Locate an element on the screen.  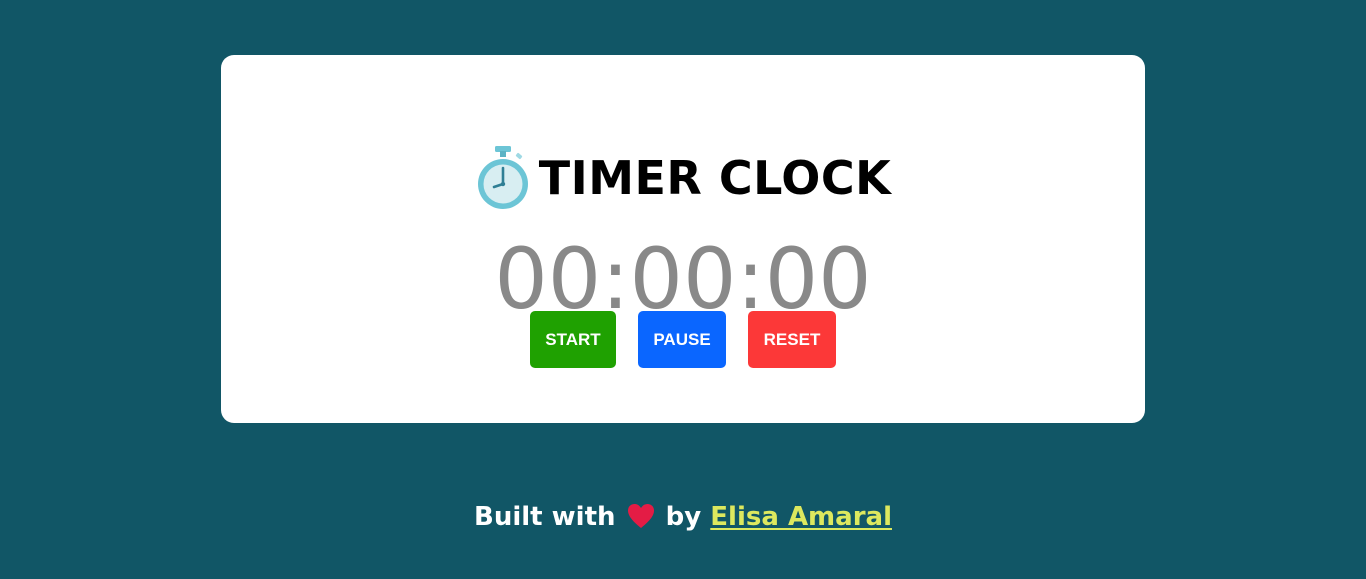
start-button: START is located at coordinates (573, 339).